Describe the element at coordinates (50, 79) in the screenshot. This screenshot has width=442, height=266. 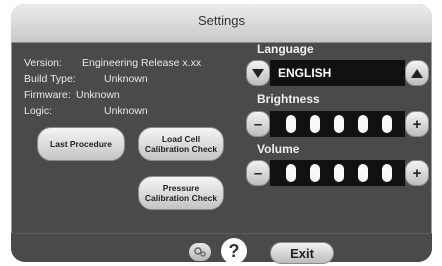
I see `build-type-label: Build Type:` at that location.